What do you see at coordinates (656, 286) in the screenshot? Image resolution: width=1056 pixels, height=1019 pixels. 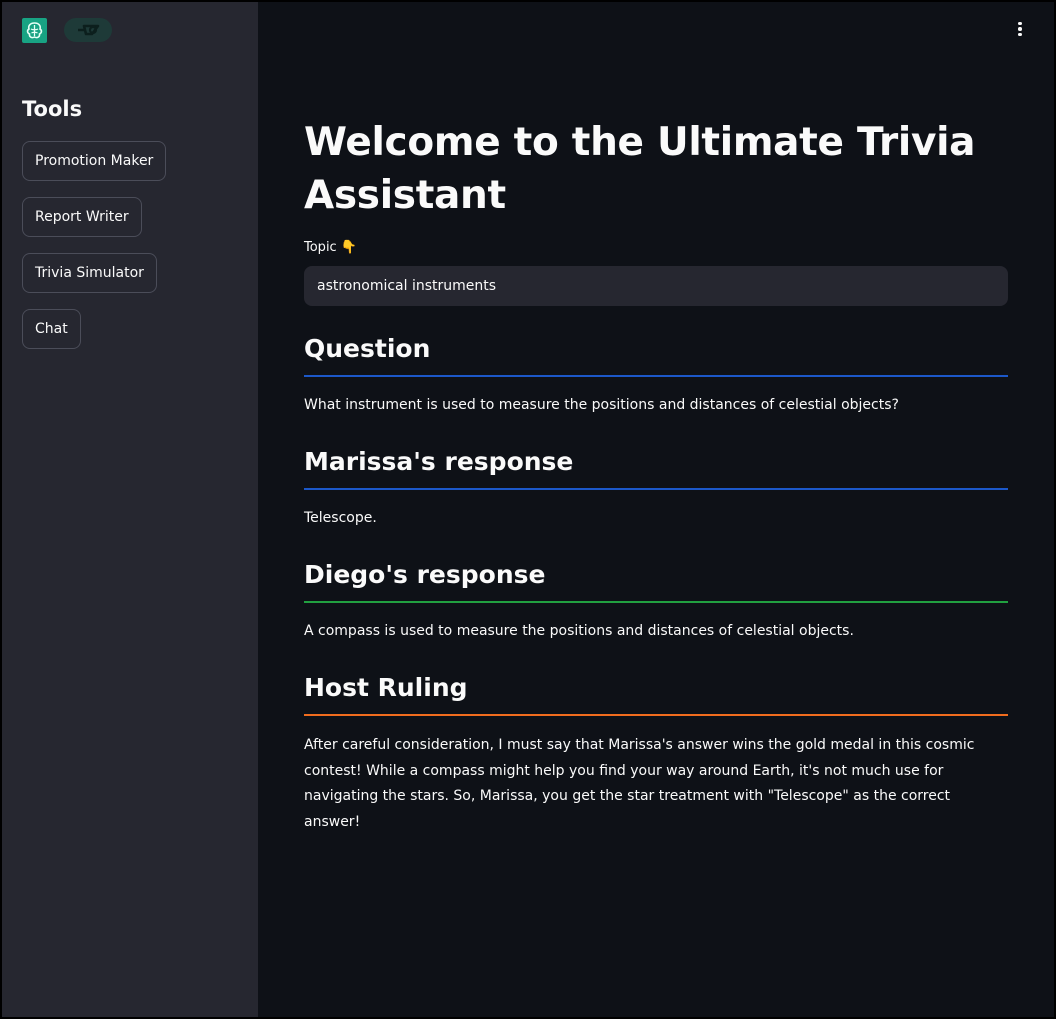 I see `topic-input` at bounding box center [656, 286].